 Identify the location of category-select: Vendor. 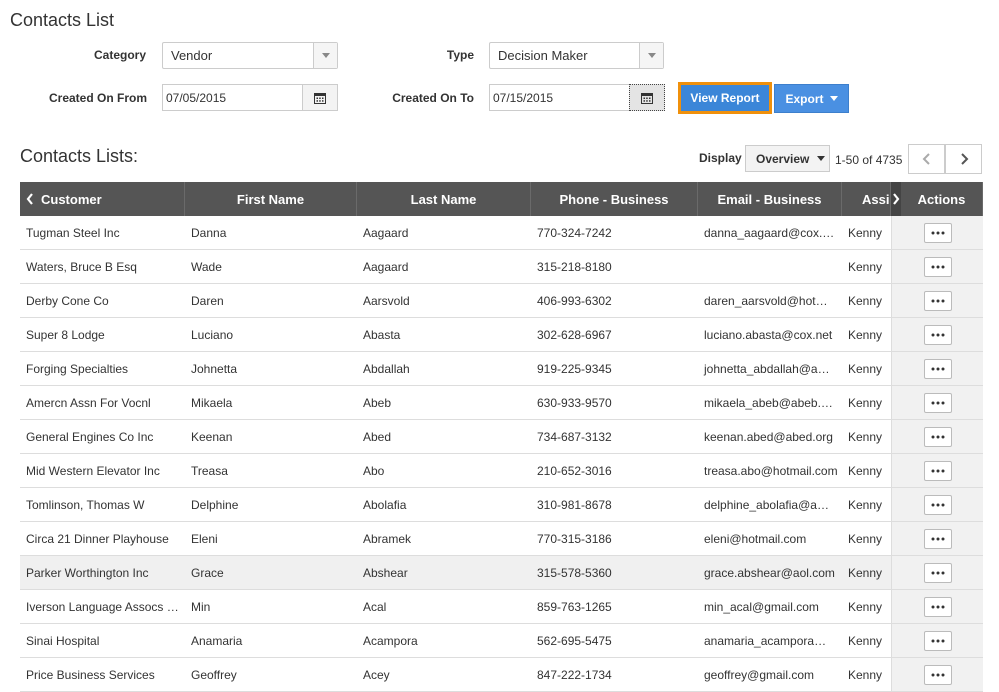
(250, 55).